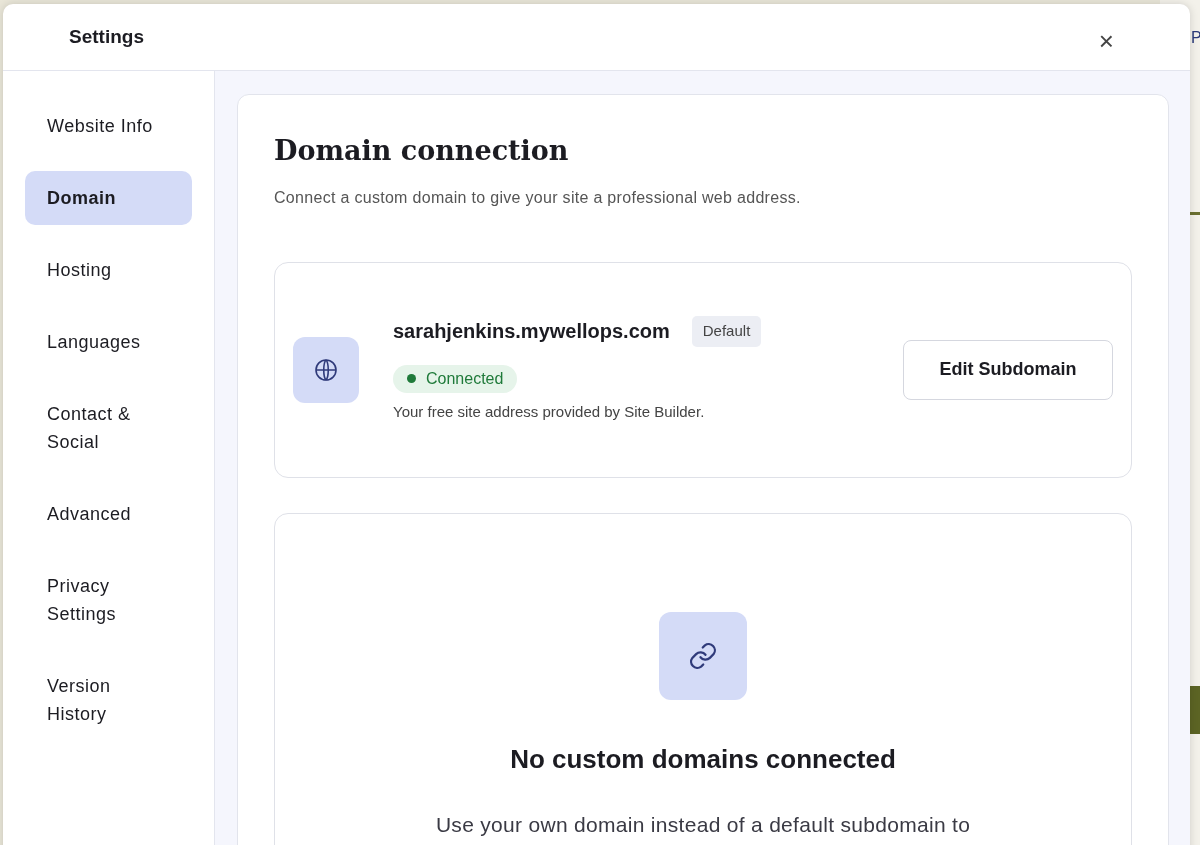 The image size is (1200, 845). What do you see at coordinates (108, 270) in the screenshot?
I see `sidebar-item: Hosting` at bounding box center [108, 270].